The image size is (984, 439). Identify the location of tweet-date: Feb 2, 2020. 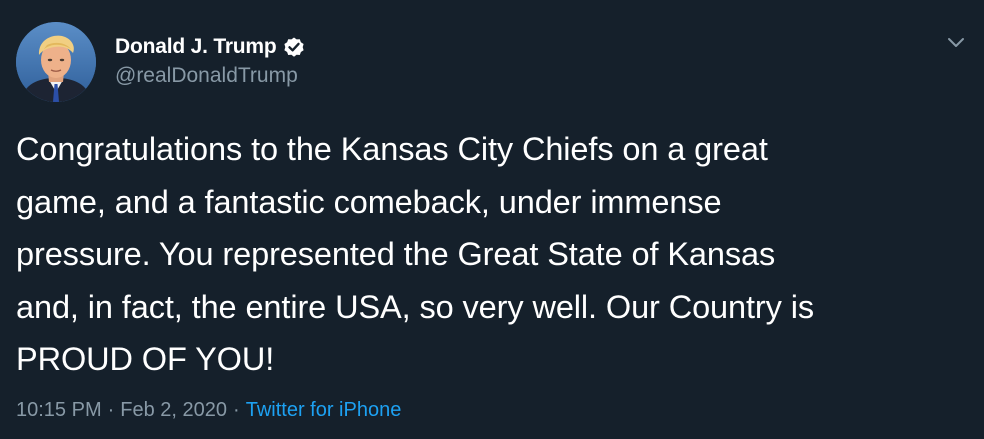
(173, 410).